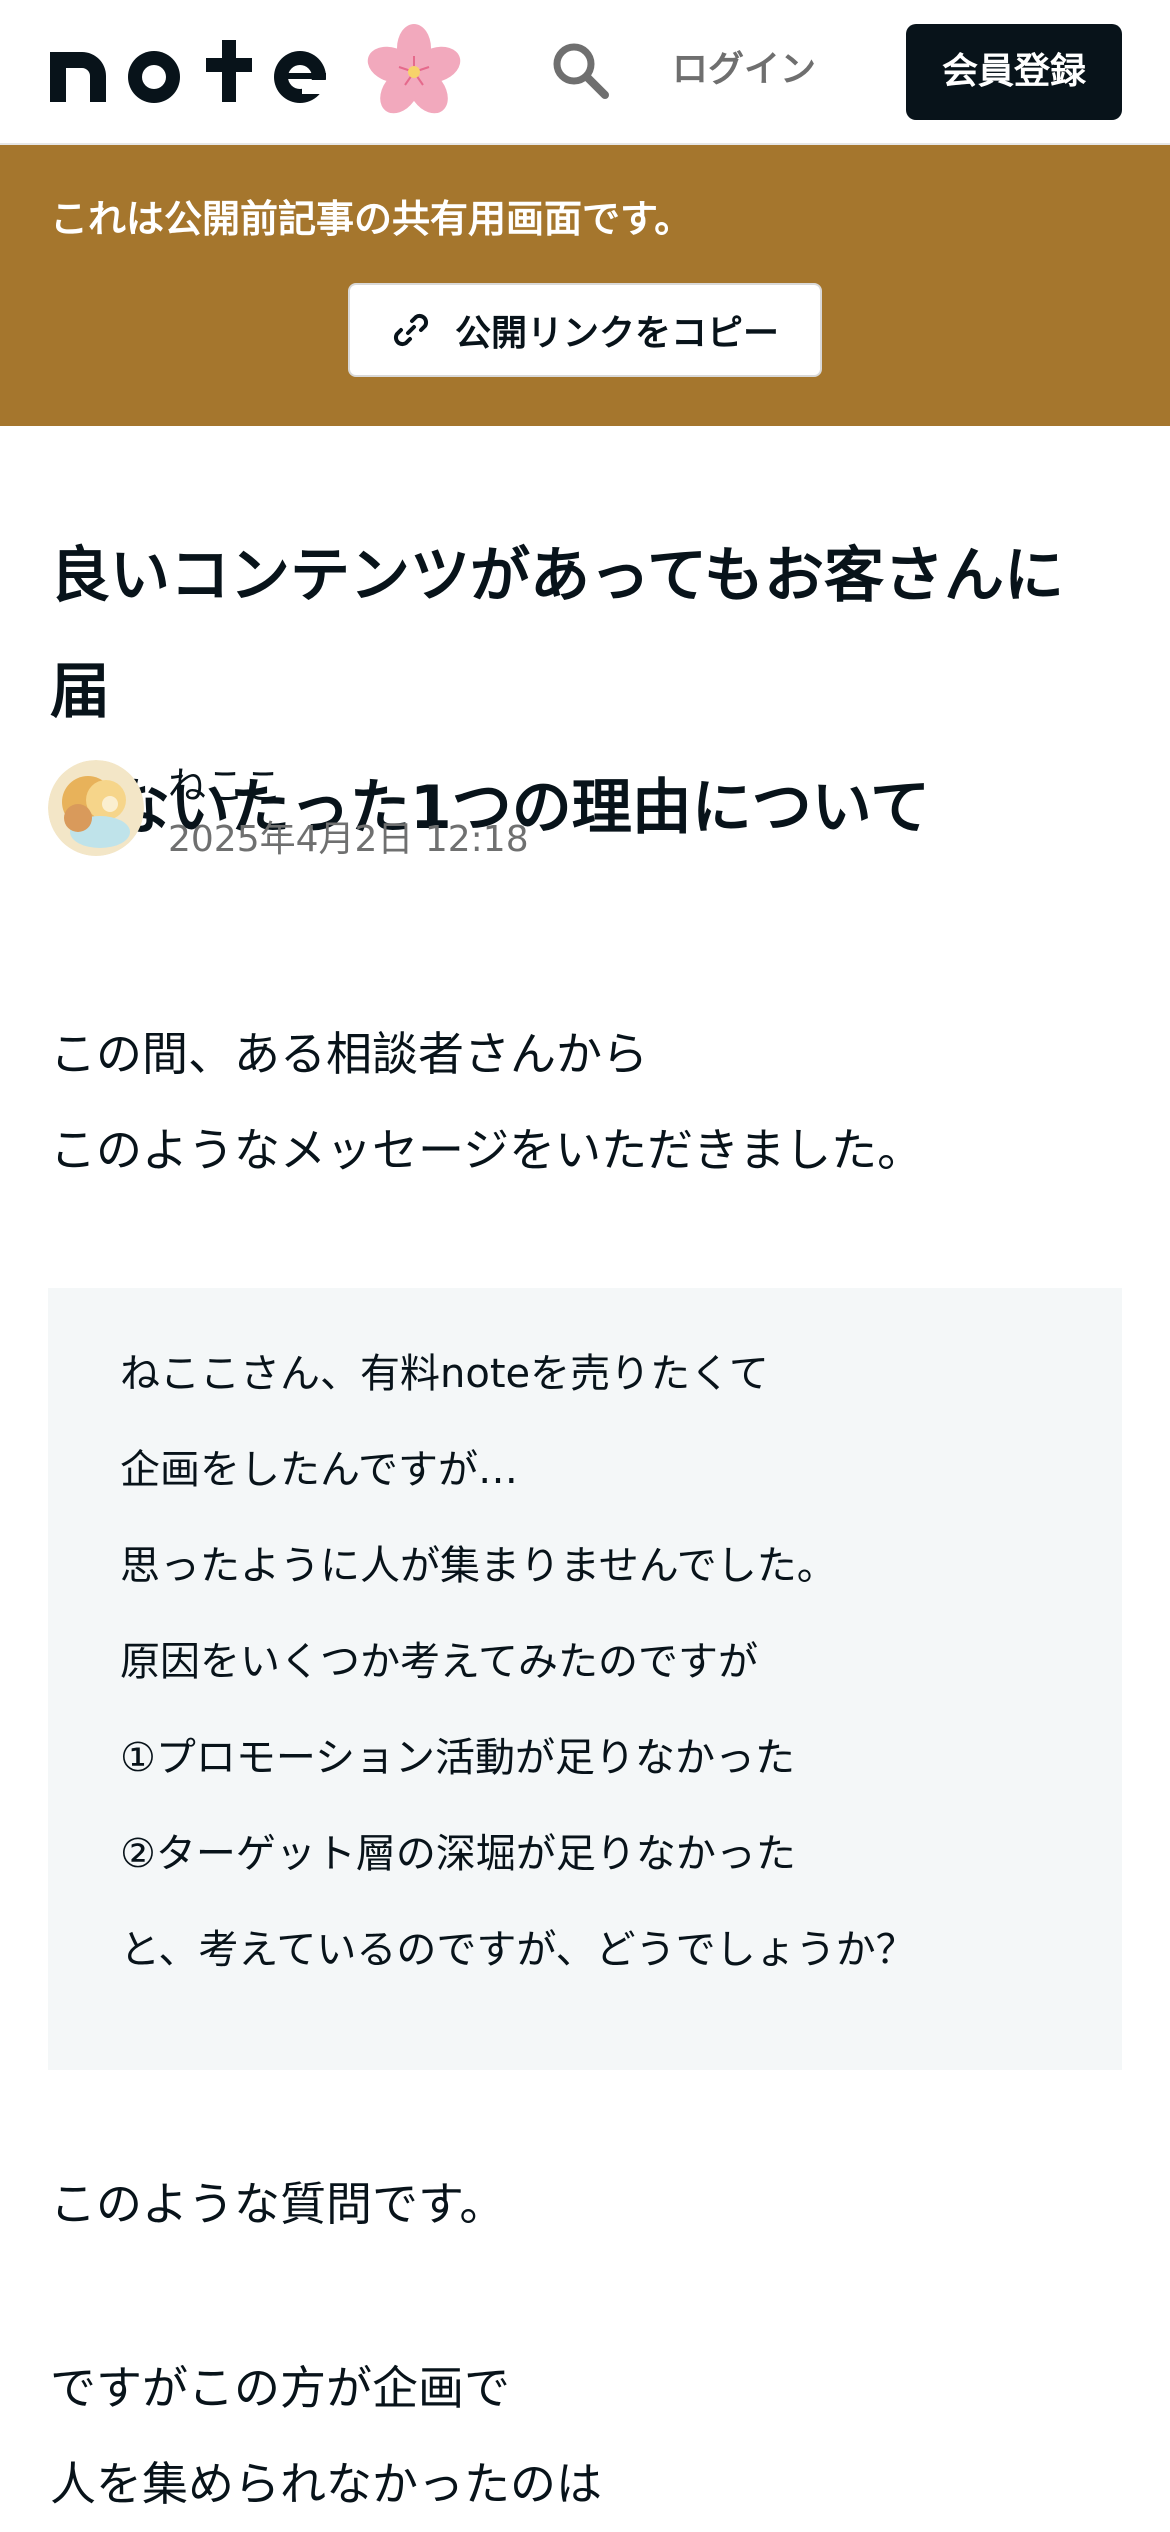 This screenshot has width=1170, height=2532. I want to click on article-paragraph: ですがこの方が企画で 人を集められなかったのは, so click(585, 2436).